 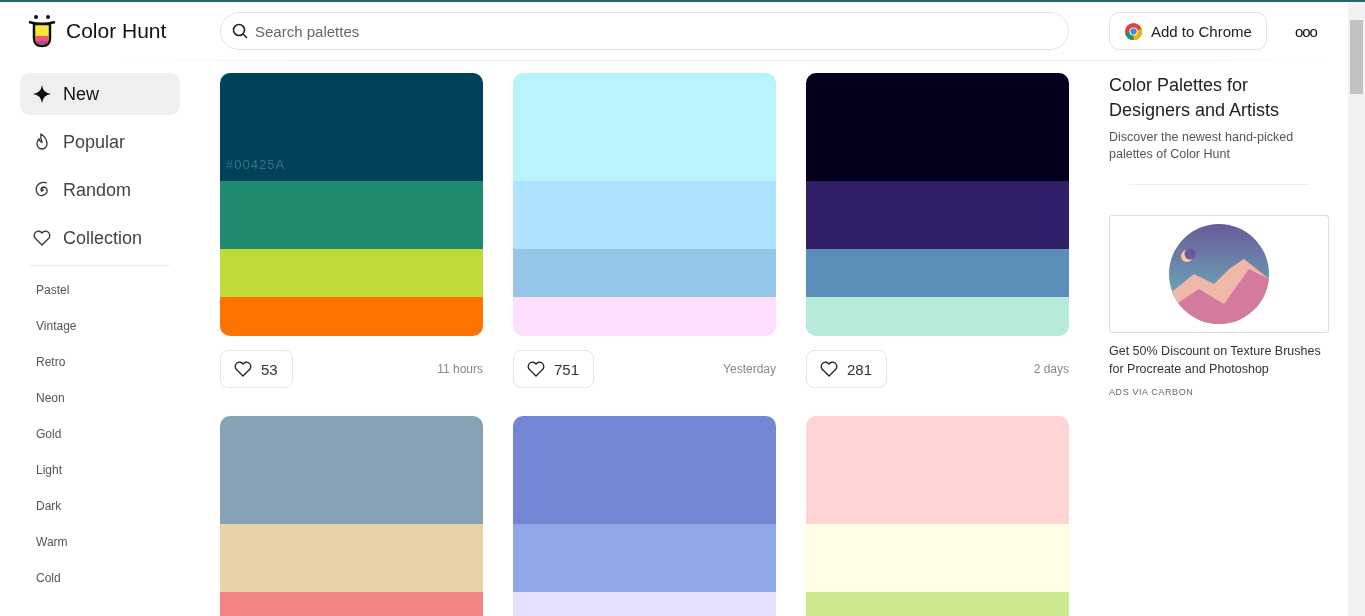 I want to click on logo-text: Color Hunt, so click(x=116, y=31).